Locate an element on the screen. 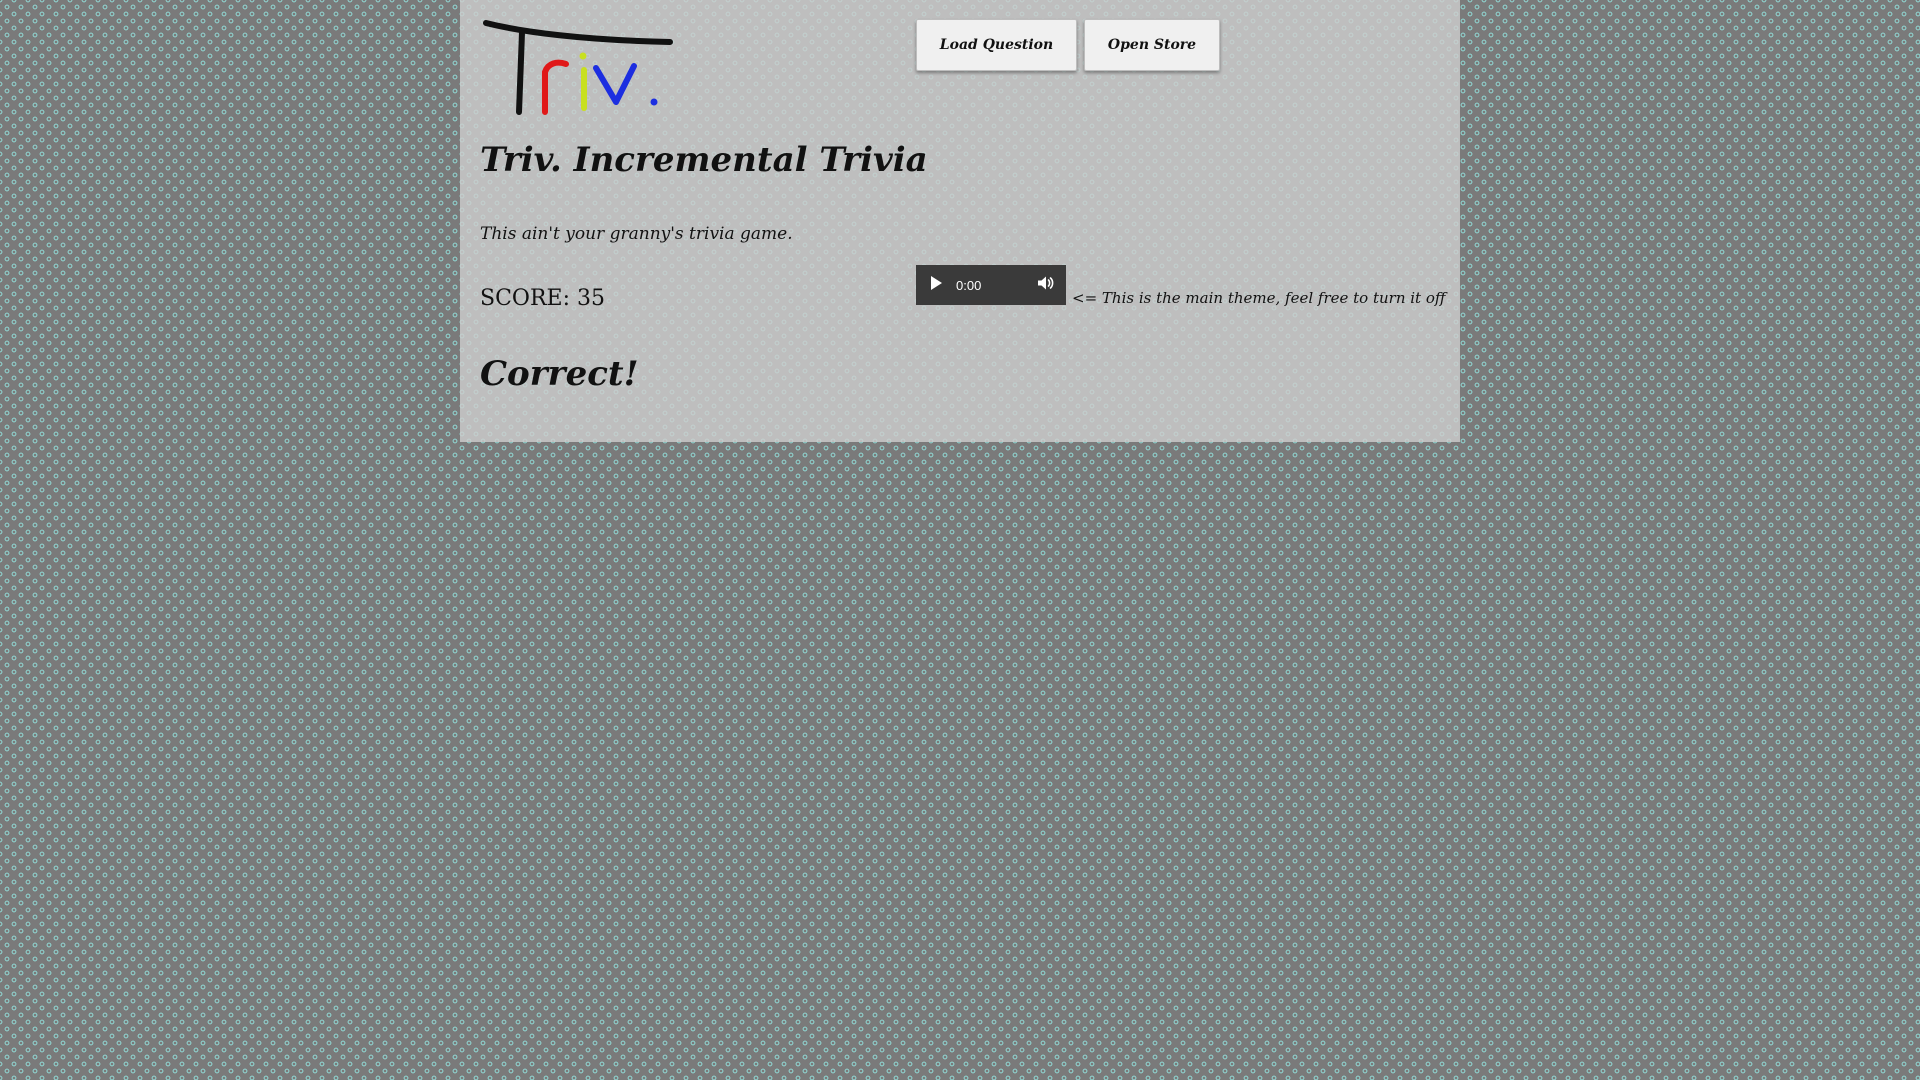  open-store-button: Open Store is located at coordinates (1152, 45).